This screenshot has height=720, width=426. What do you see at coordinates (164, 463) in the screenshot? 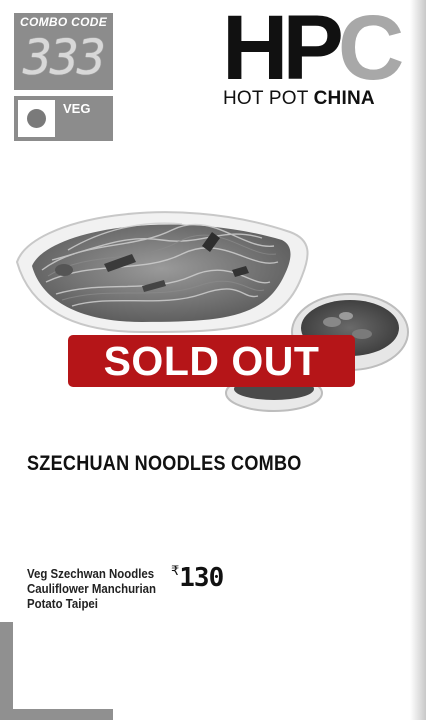
I see `combo-title: SZECHUAN NOODLES COMBO` at bounding box center [164, 463].